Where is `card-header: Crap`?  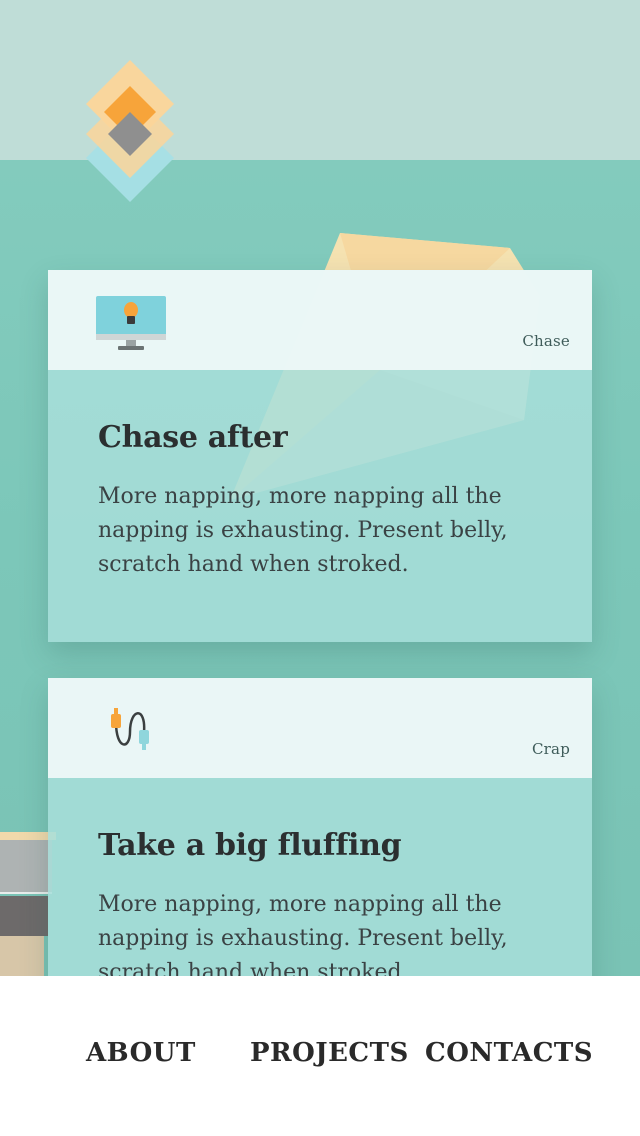
card-header: Crap is located at coordinates (320, 728).